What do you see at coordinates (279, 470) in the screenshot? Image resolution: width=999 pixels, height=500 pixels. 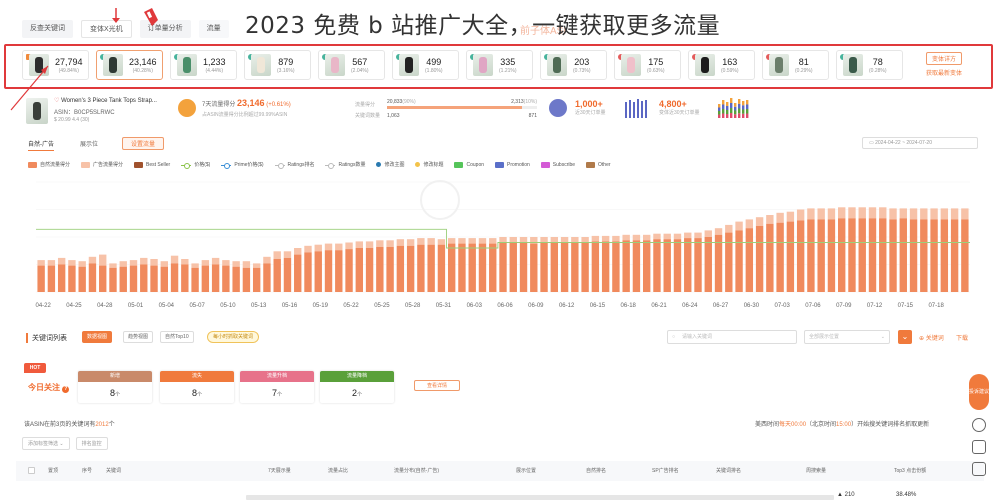 I see `column-header: 7天展示量` at bounding box center [279, 470].